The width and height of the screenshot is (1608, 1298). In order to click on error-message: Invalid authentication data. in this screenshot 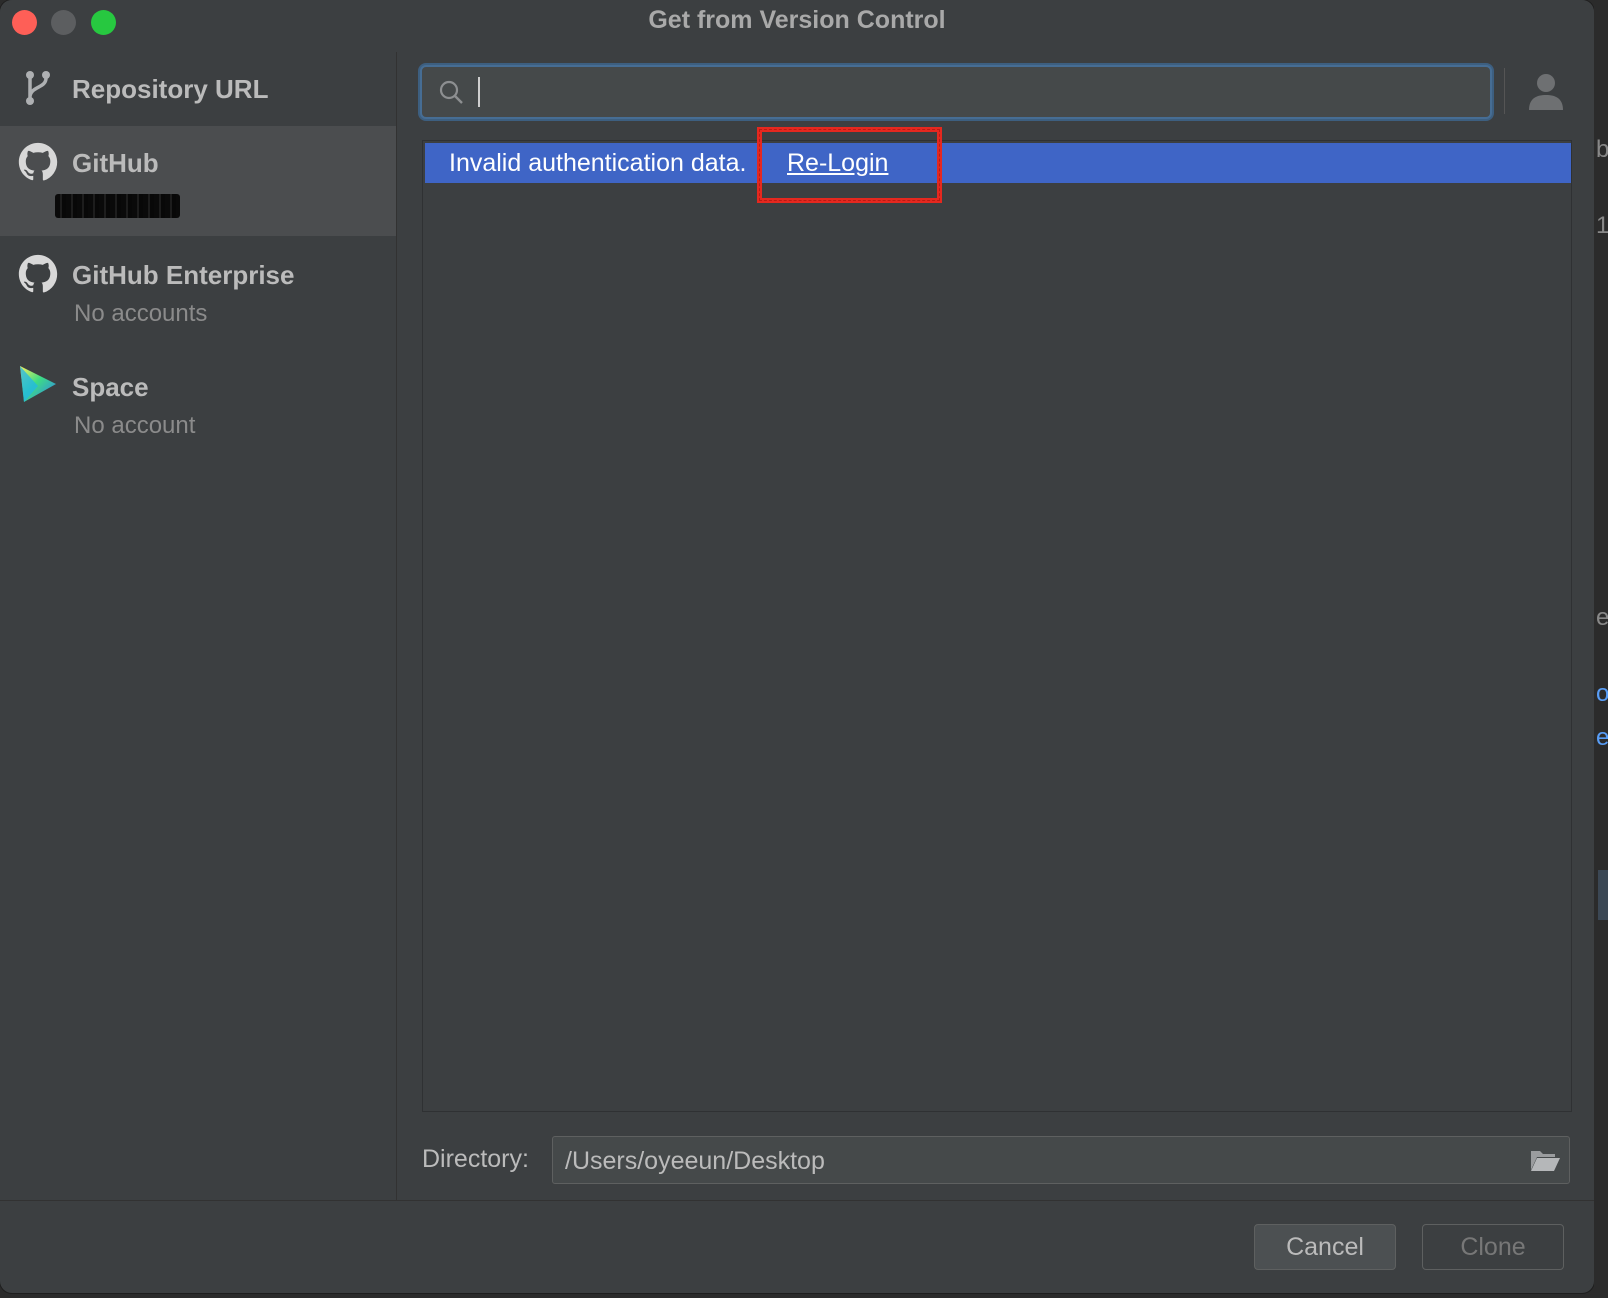, I will do `click(598, 163)`.